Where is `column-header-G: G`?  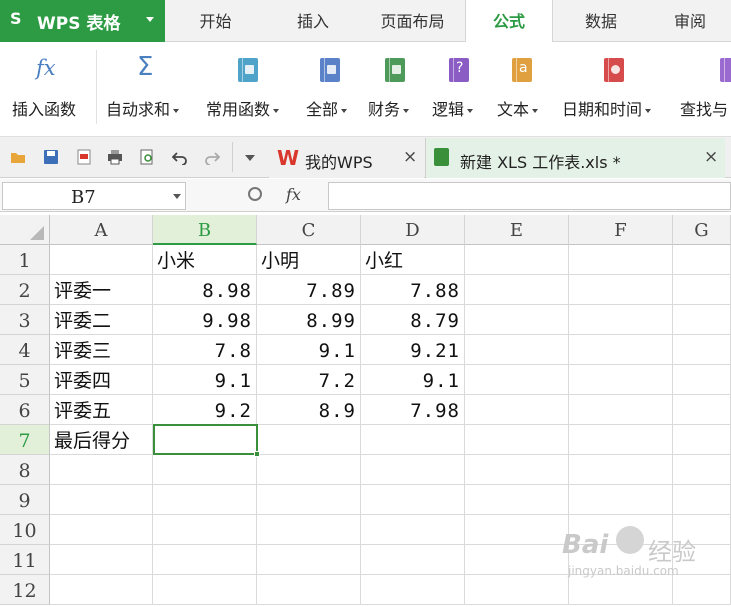 column-header-G: G is located at coordinates (702, 230).